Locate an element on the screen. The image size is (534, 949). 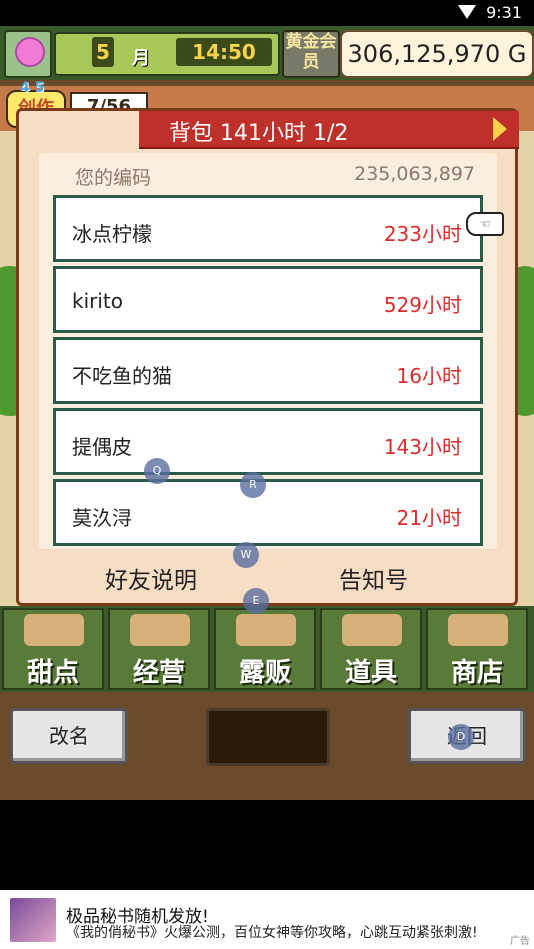
clock-display: 14:50 is located at coordinates (224, 52).